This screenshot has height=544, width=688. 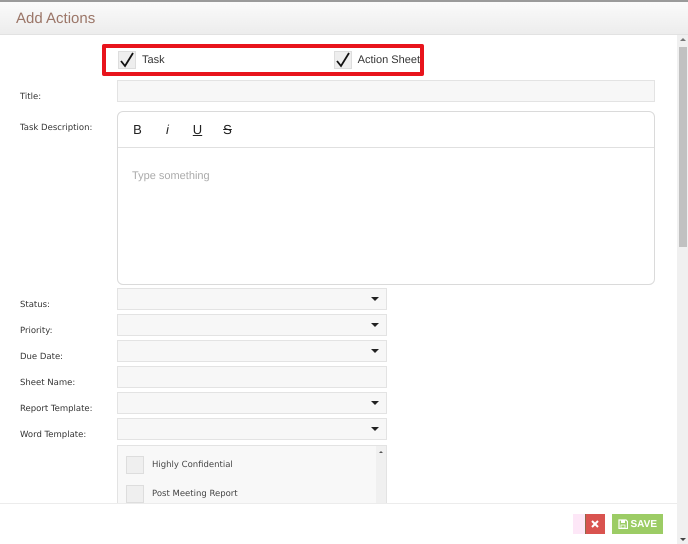 What do you see at coordinates (36, 331) in the screenshot?
I see `field-label: Priority:` at bounding box center [36, 331].